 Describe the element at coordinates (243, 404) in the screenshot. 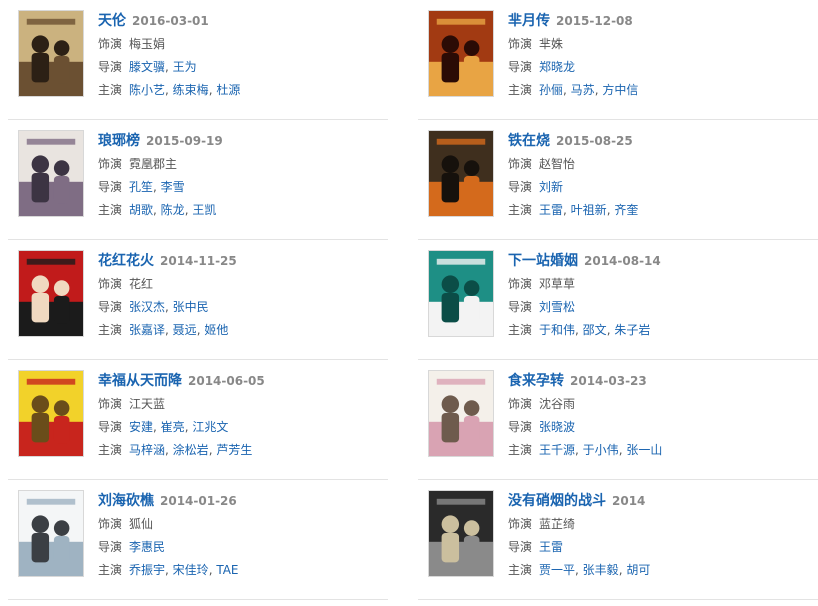

I see `role-row: 饰演 江天蓝` at that location.